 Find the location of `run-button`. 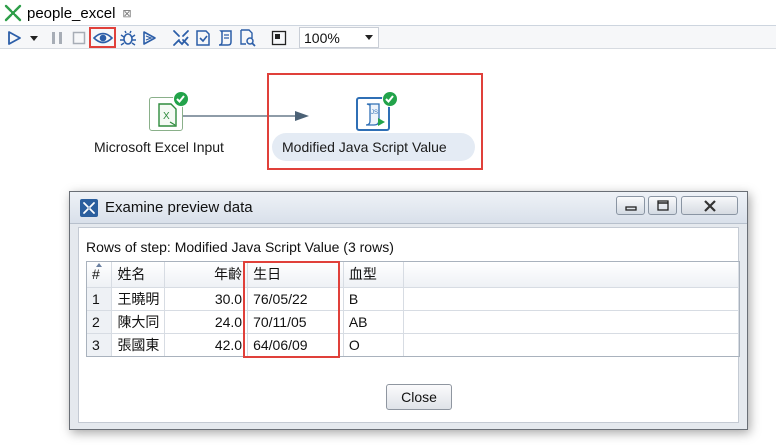

run-button is located at coordinates (14, 37).